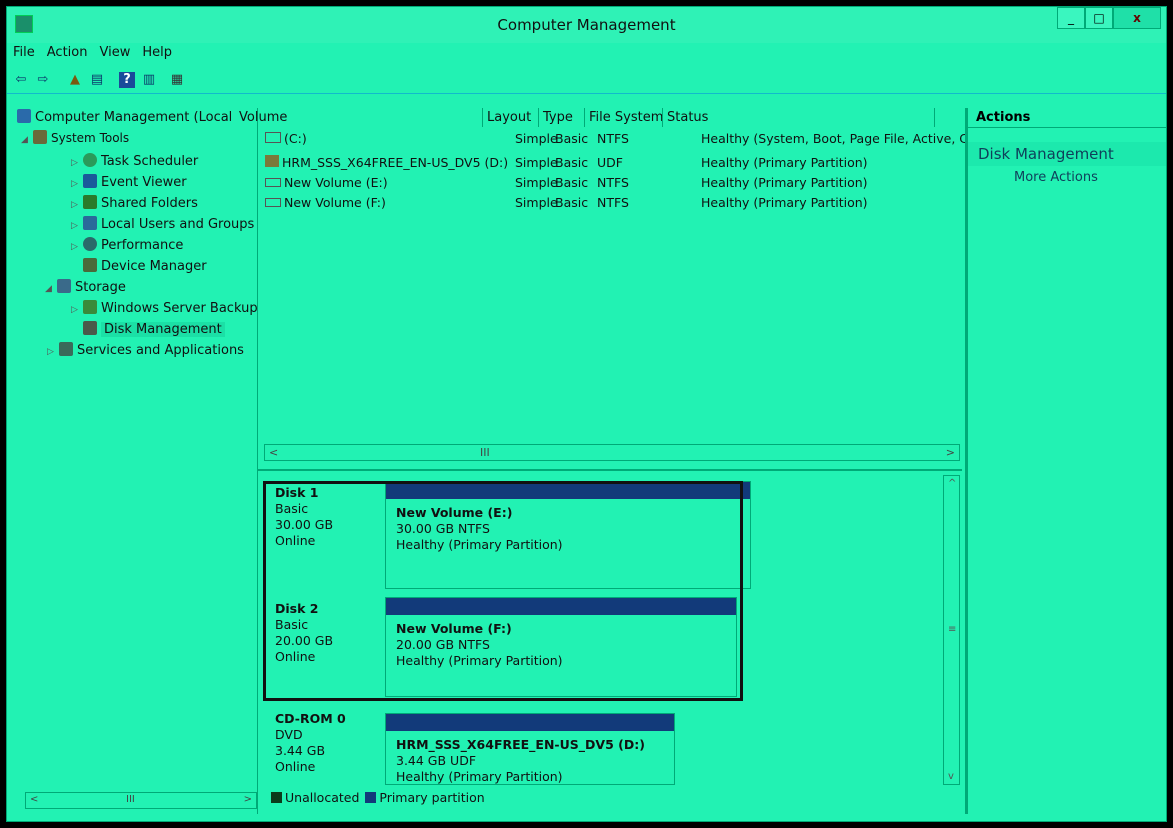 The height and width of the screenshot is (828, 1173). I want to click on tree-item-windows-server-backup: ▷ Windows Server Backup, so click(164, 309).